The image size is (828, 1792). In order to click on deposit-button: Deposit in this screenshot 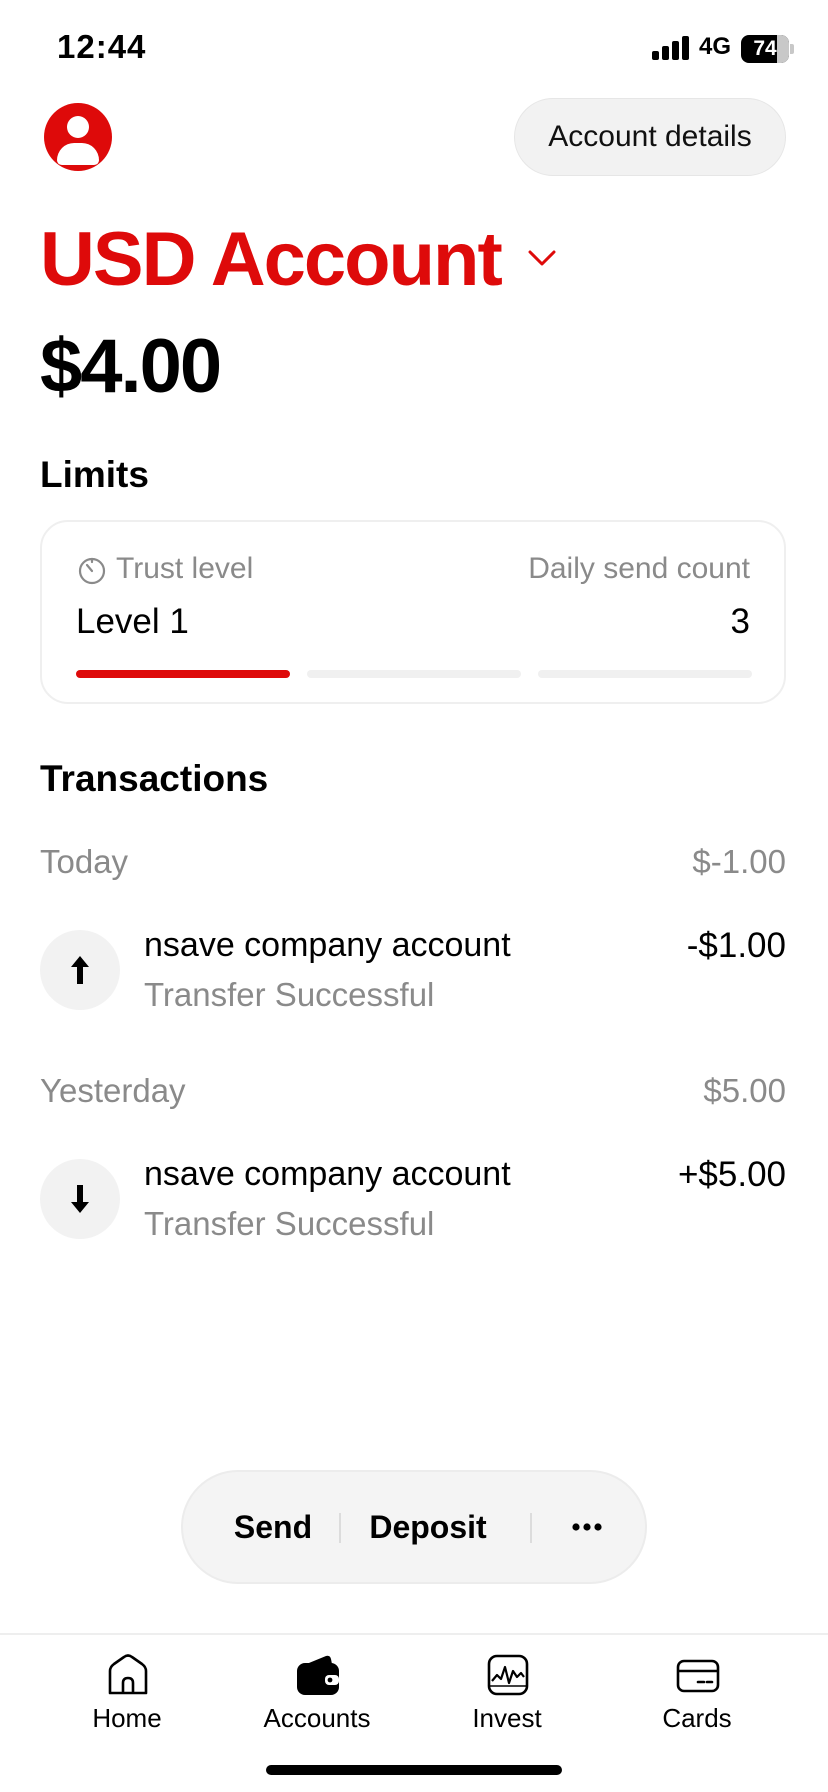, I will do `click(428, 1527)`.